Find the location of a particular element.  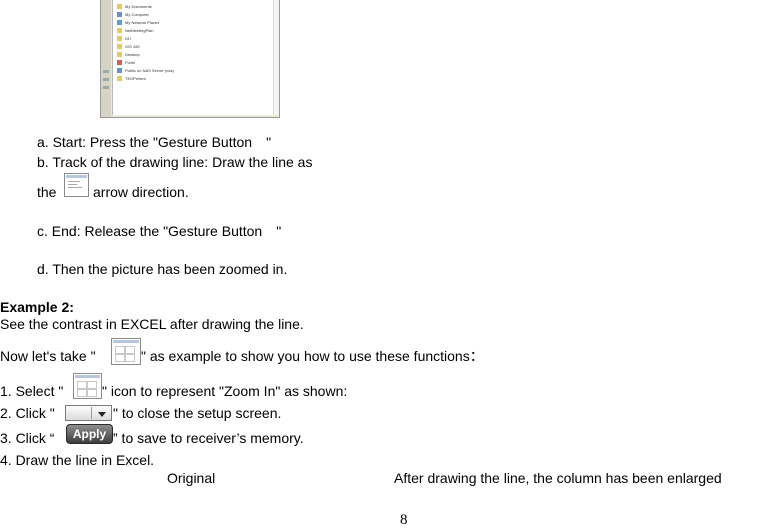

tree-item: GIS 280 is located at coordinates (128, 46).